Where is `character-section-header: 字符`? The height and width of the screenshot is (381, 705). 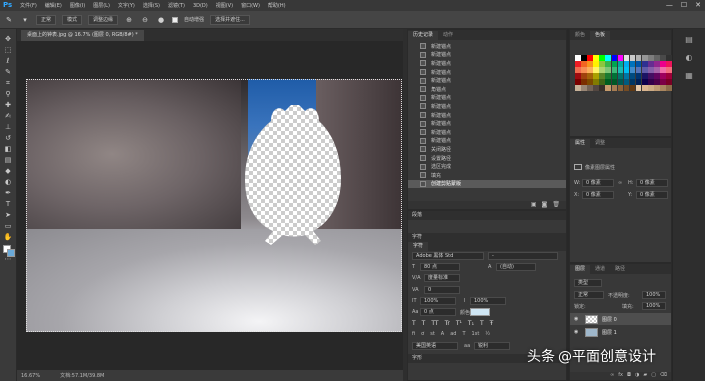 character-section-header: 字符 is located at coordinates (487, 237).